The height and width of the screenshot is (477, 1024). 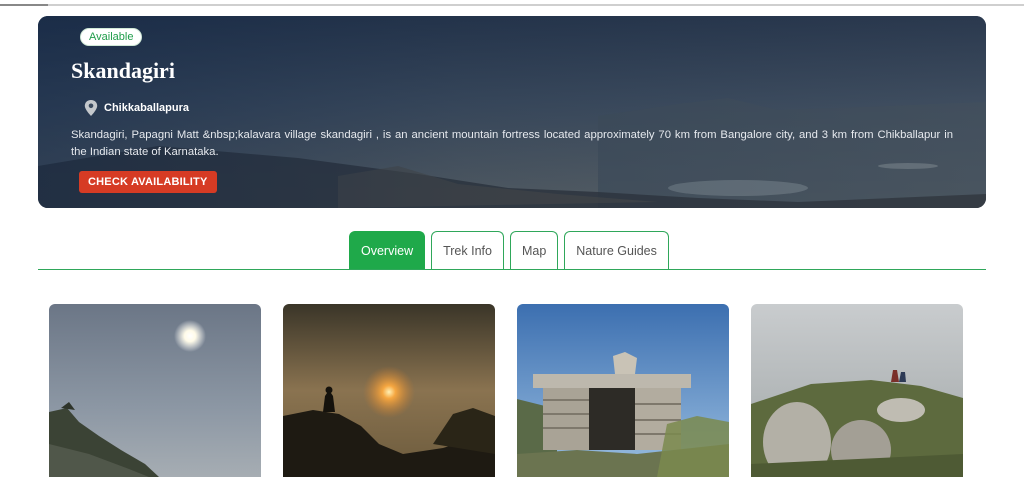 I want to click on top-divider-accent, so click(x=24, y=5).